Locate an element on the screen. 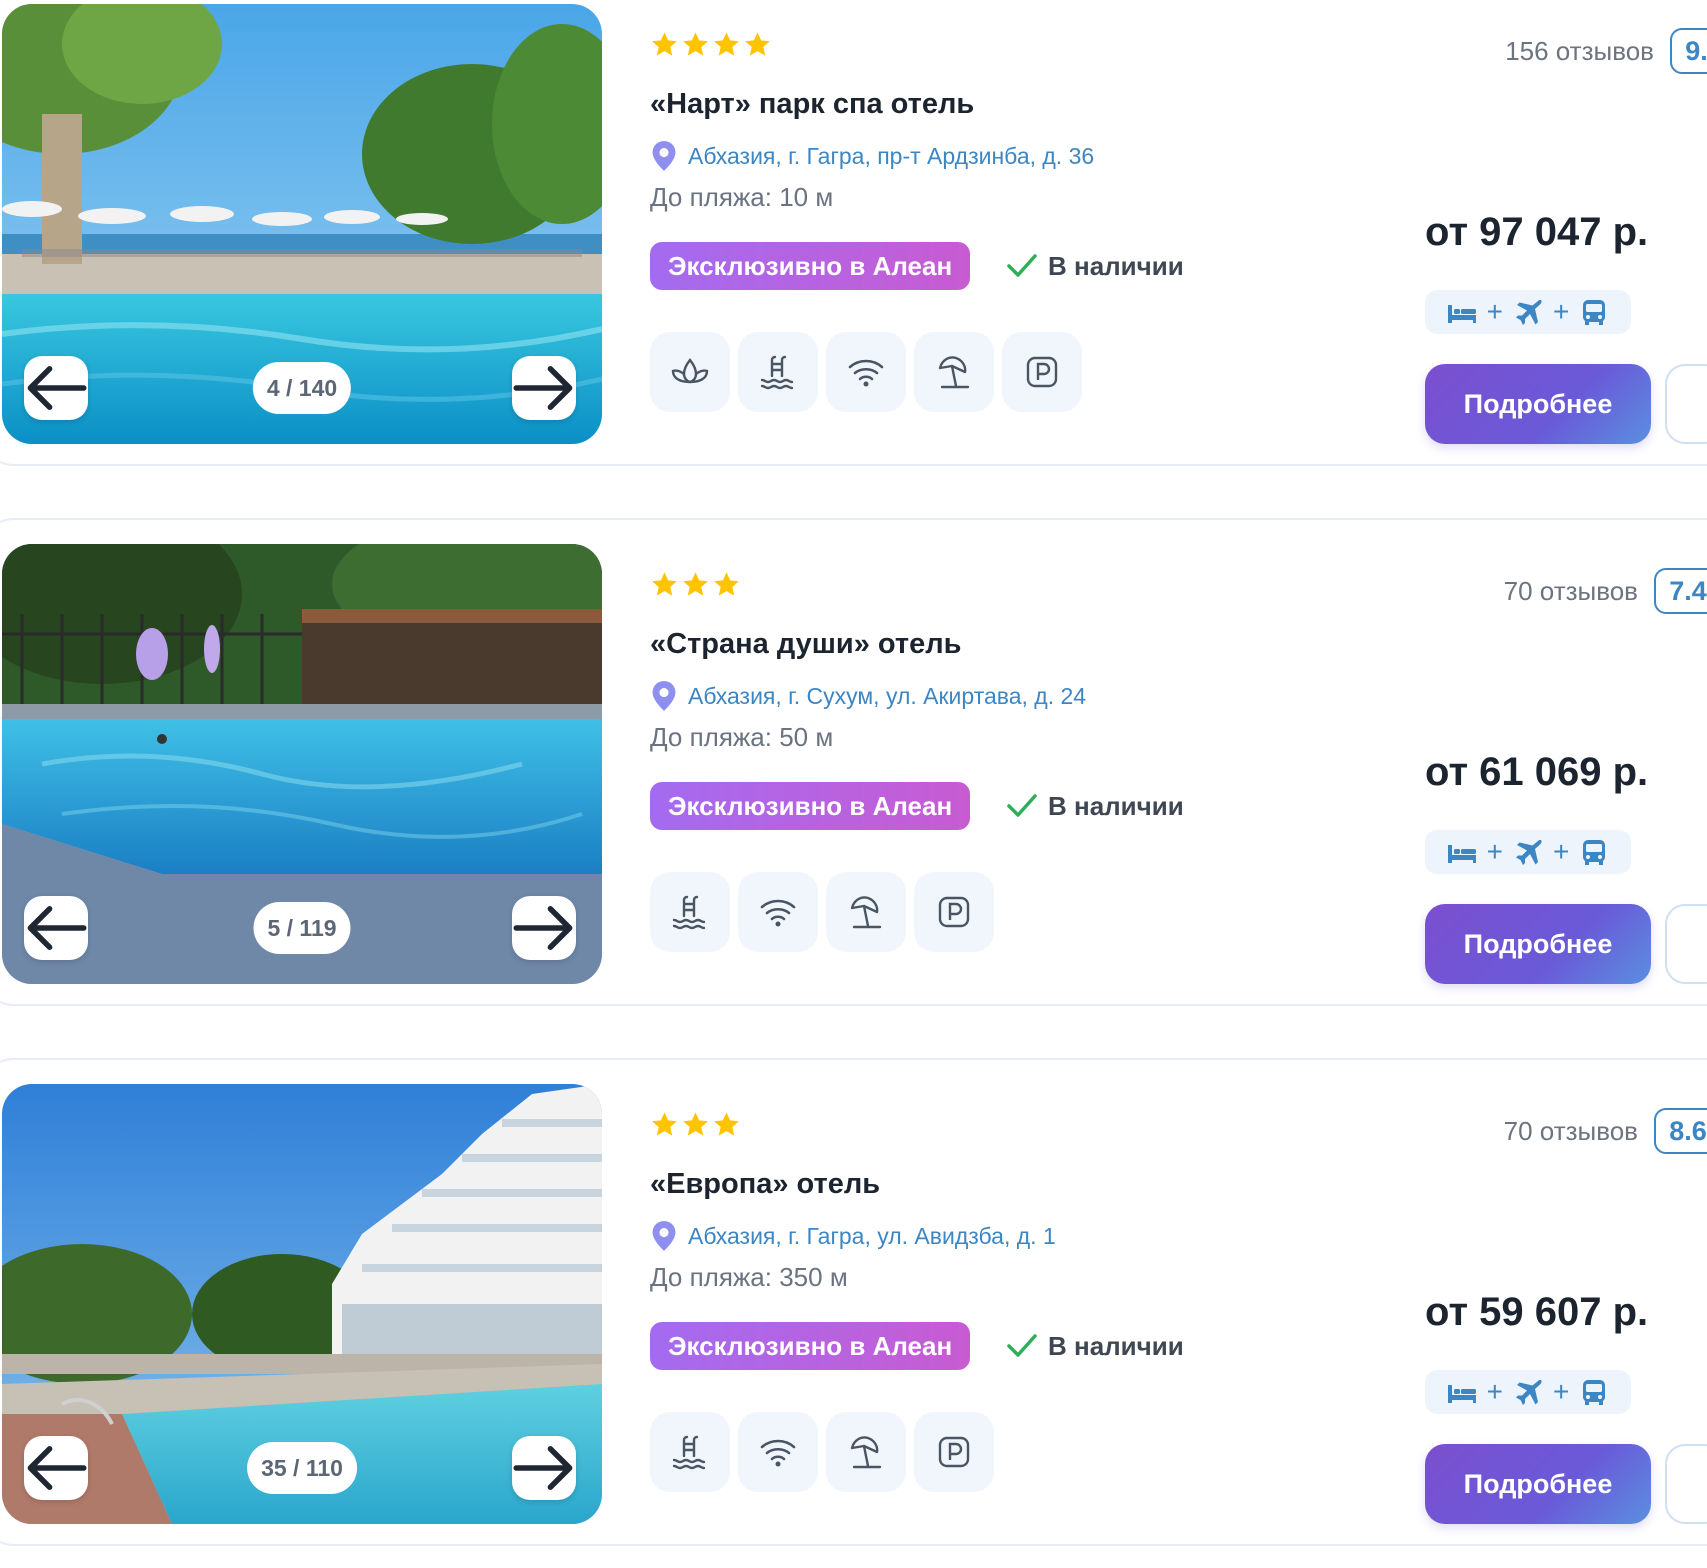 This screenshot has width=1707, height=1568. exclusive-badge: Эксклюзивно в Алеан is located at coordinates (810, 1346).